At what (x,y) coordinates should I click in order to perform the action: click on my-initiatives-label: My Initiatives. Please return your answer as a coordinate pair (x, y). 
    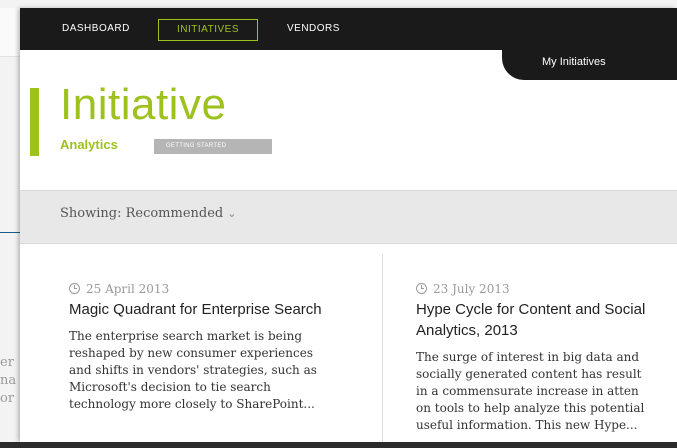
    Looking at the image, I should click on (574, 62).